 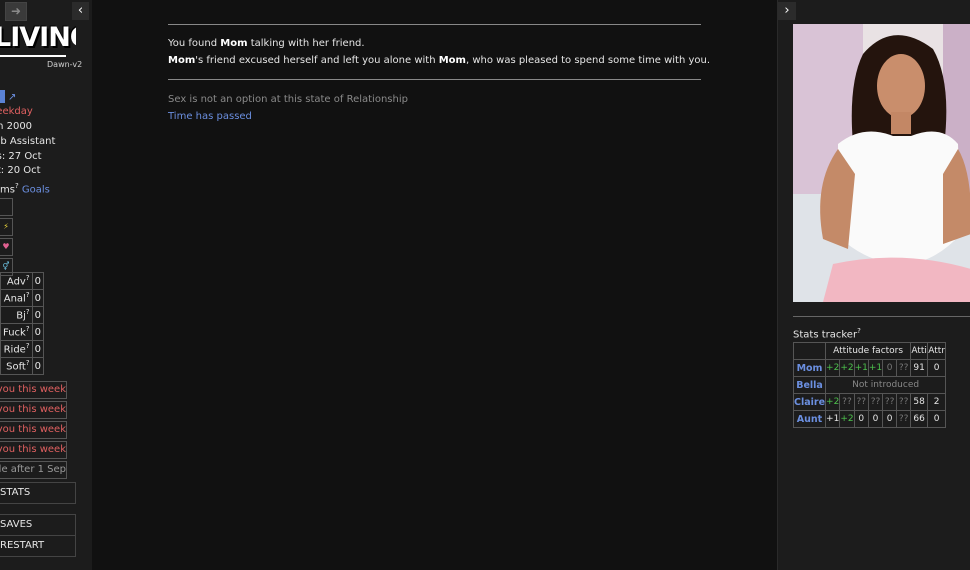 What do you see at coordinates (937, 351) in the screenshot?
I see `attr-header: Attr` at bounding box center [937, 351].